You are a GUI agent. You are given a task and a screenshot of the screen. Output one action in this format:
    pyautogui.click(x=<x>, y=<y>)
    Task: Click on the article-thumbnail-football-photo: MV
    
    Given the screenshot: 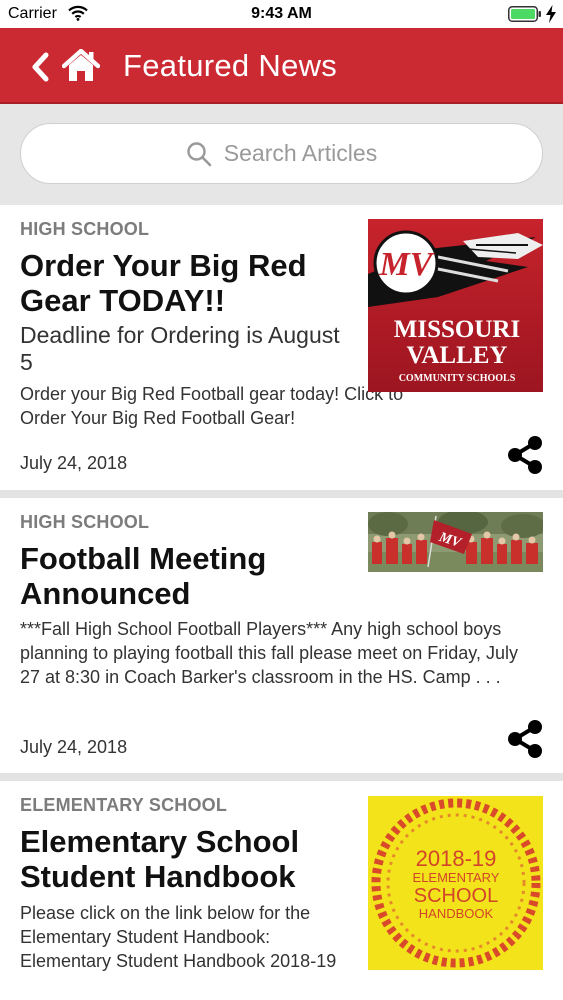 What is the action you would take?
    pyautogui.click(x=455, y=542)
    